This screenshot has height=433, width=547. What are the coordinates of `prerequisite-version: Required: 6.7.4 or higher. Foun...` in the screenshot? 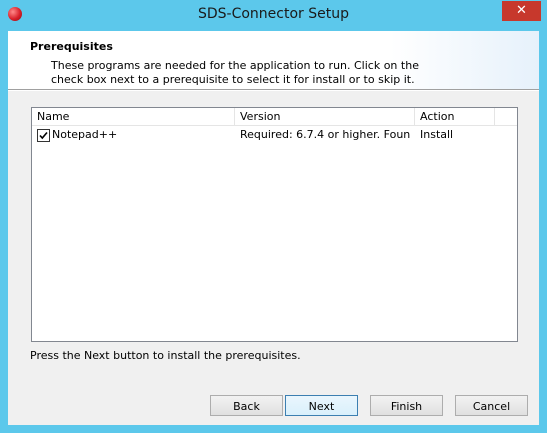 It's located at (325, 134).